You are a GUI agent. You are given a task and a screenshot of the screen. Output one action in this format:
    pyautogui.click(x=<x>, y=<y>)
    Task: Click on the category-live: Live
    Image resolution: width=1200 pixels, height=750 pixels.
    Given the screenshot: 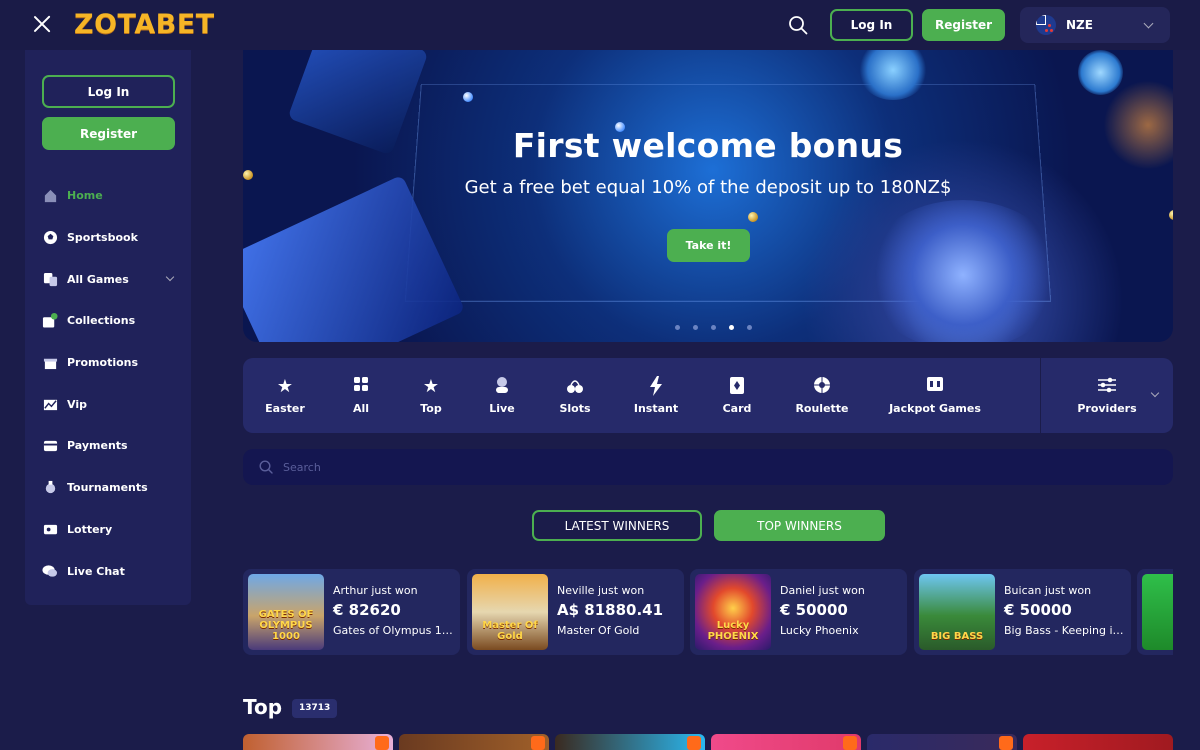 What is the action you would take?
    pyautogui.click(x=502, y=395)
    